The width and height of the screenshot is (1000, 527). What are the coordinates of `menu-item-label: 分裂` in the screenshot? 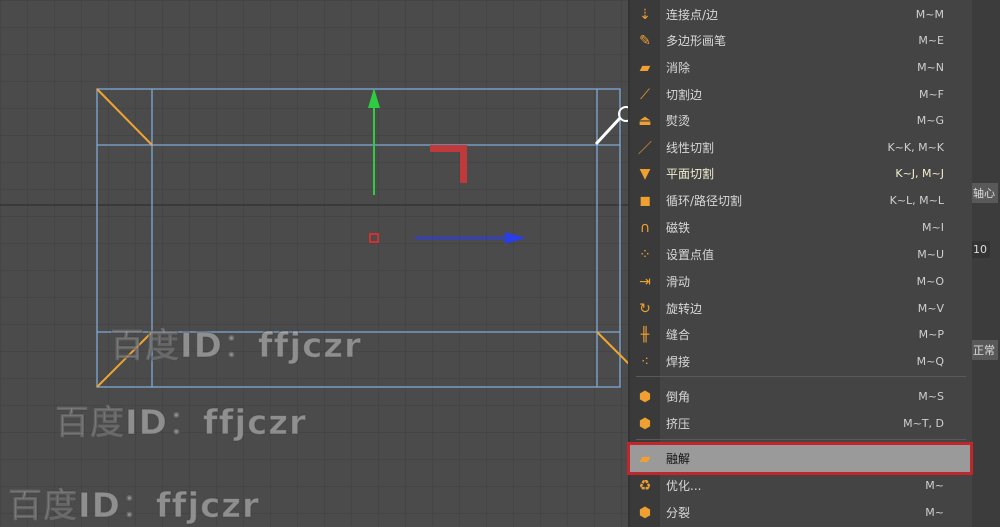 It's located at (678, 513).